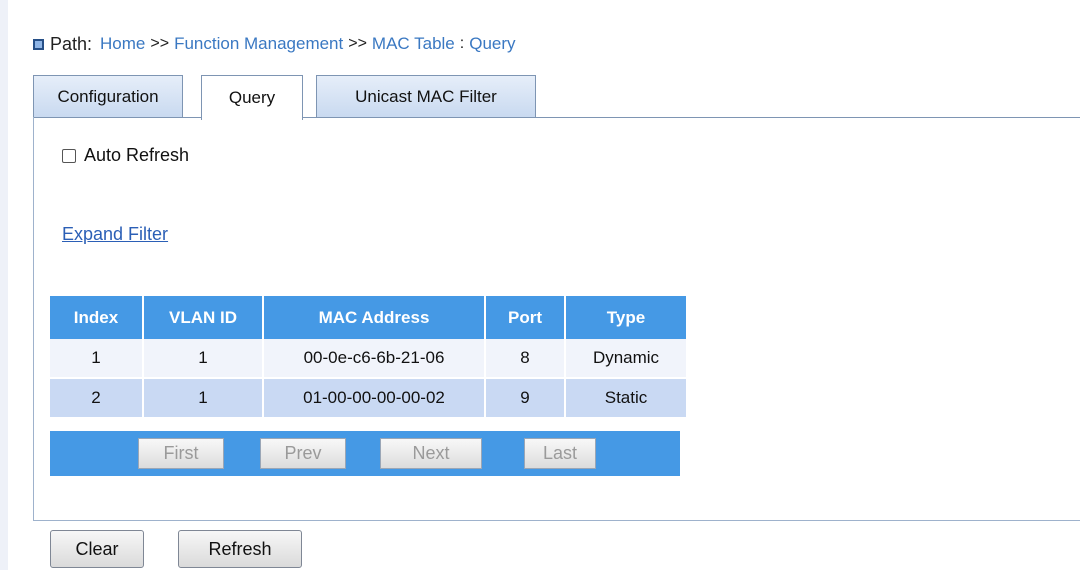 The image size is (1080, 570). I want to click on auto-refresh-checkbox, so click(69, 155).